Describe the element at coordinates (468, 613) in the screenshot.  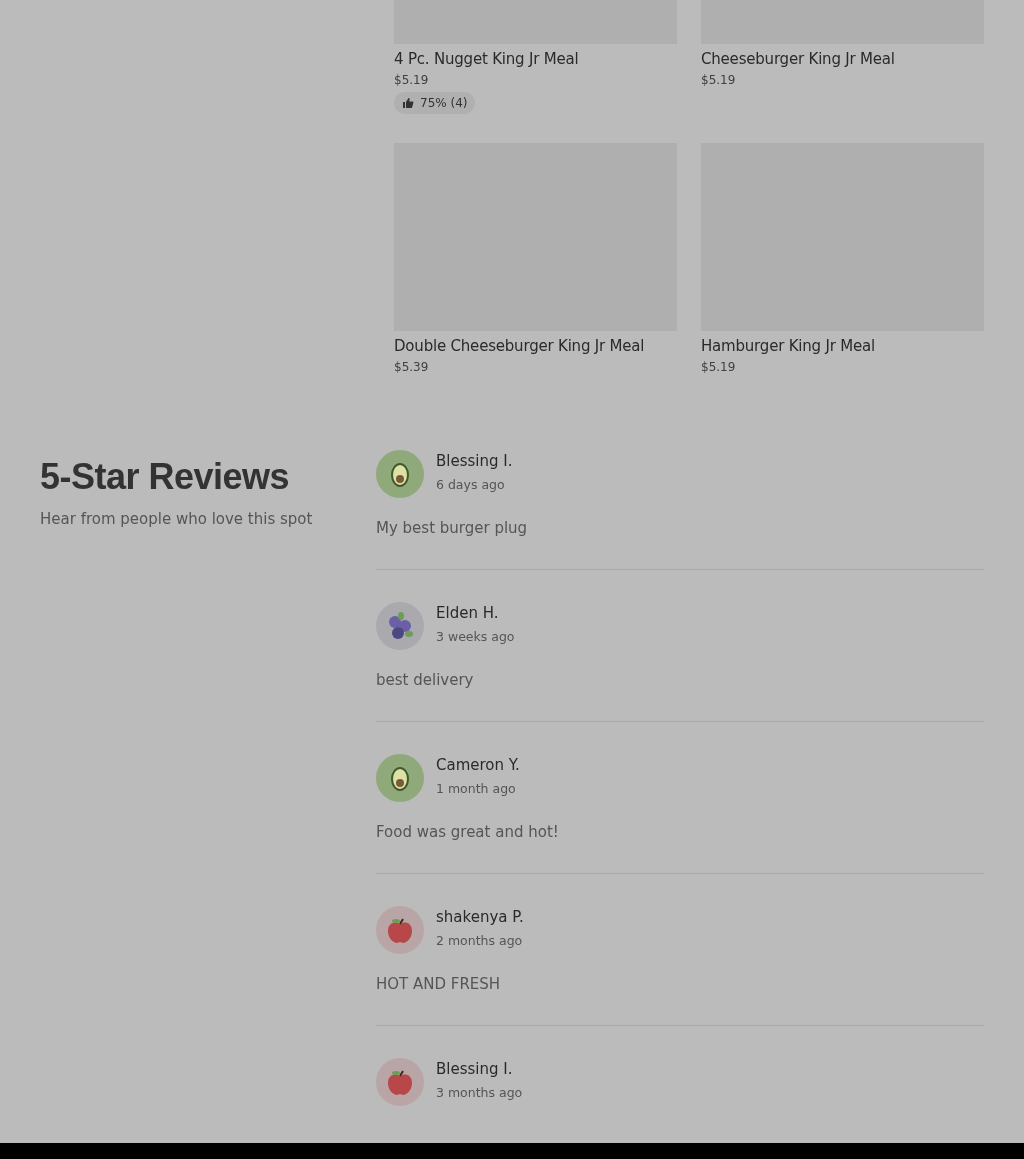
I see `reviewer-name: Elden H.` at that location.